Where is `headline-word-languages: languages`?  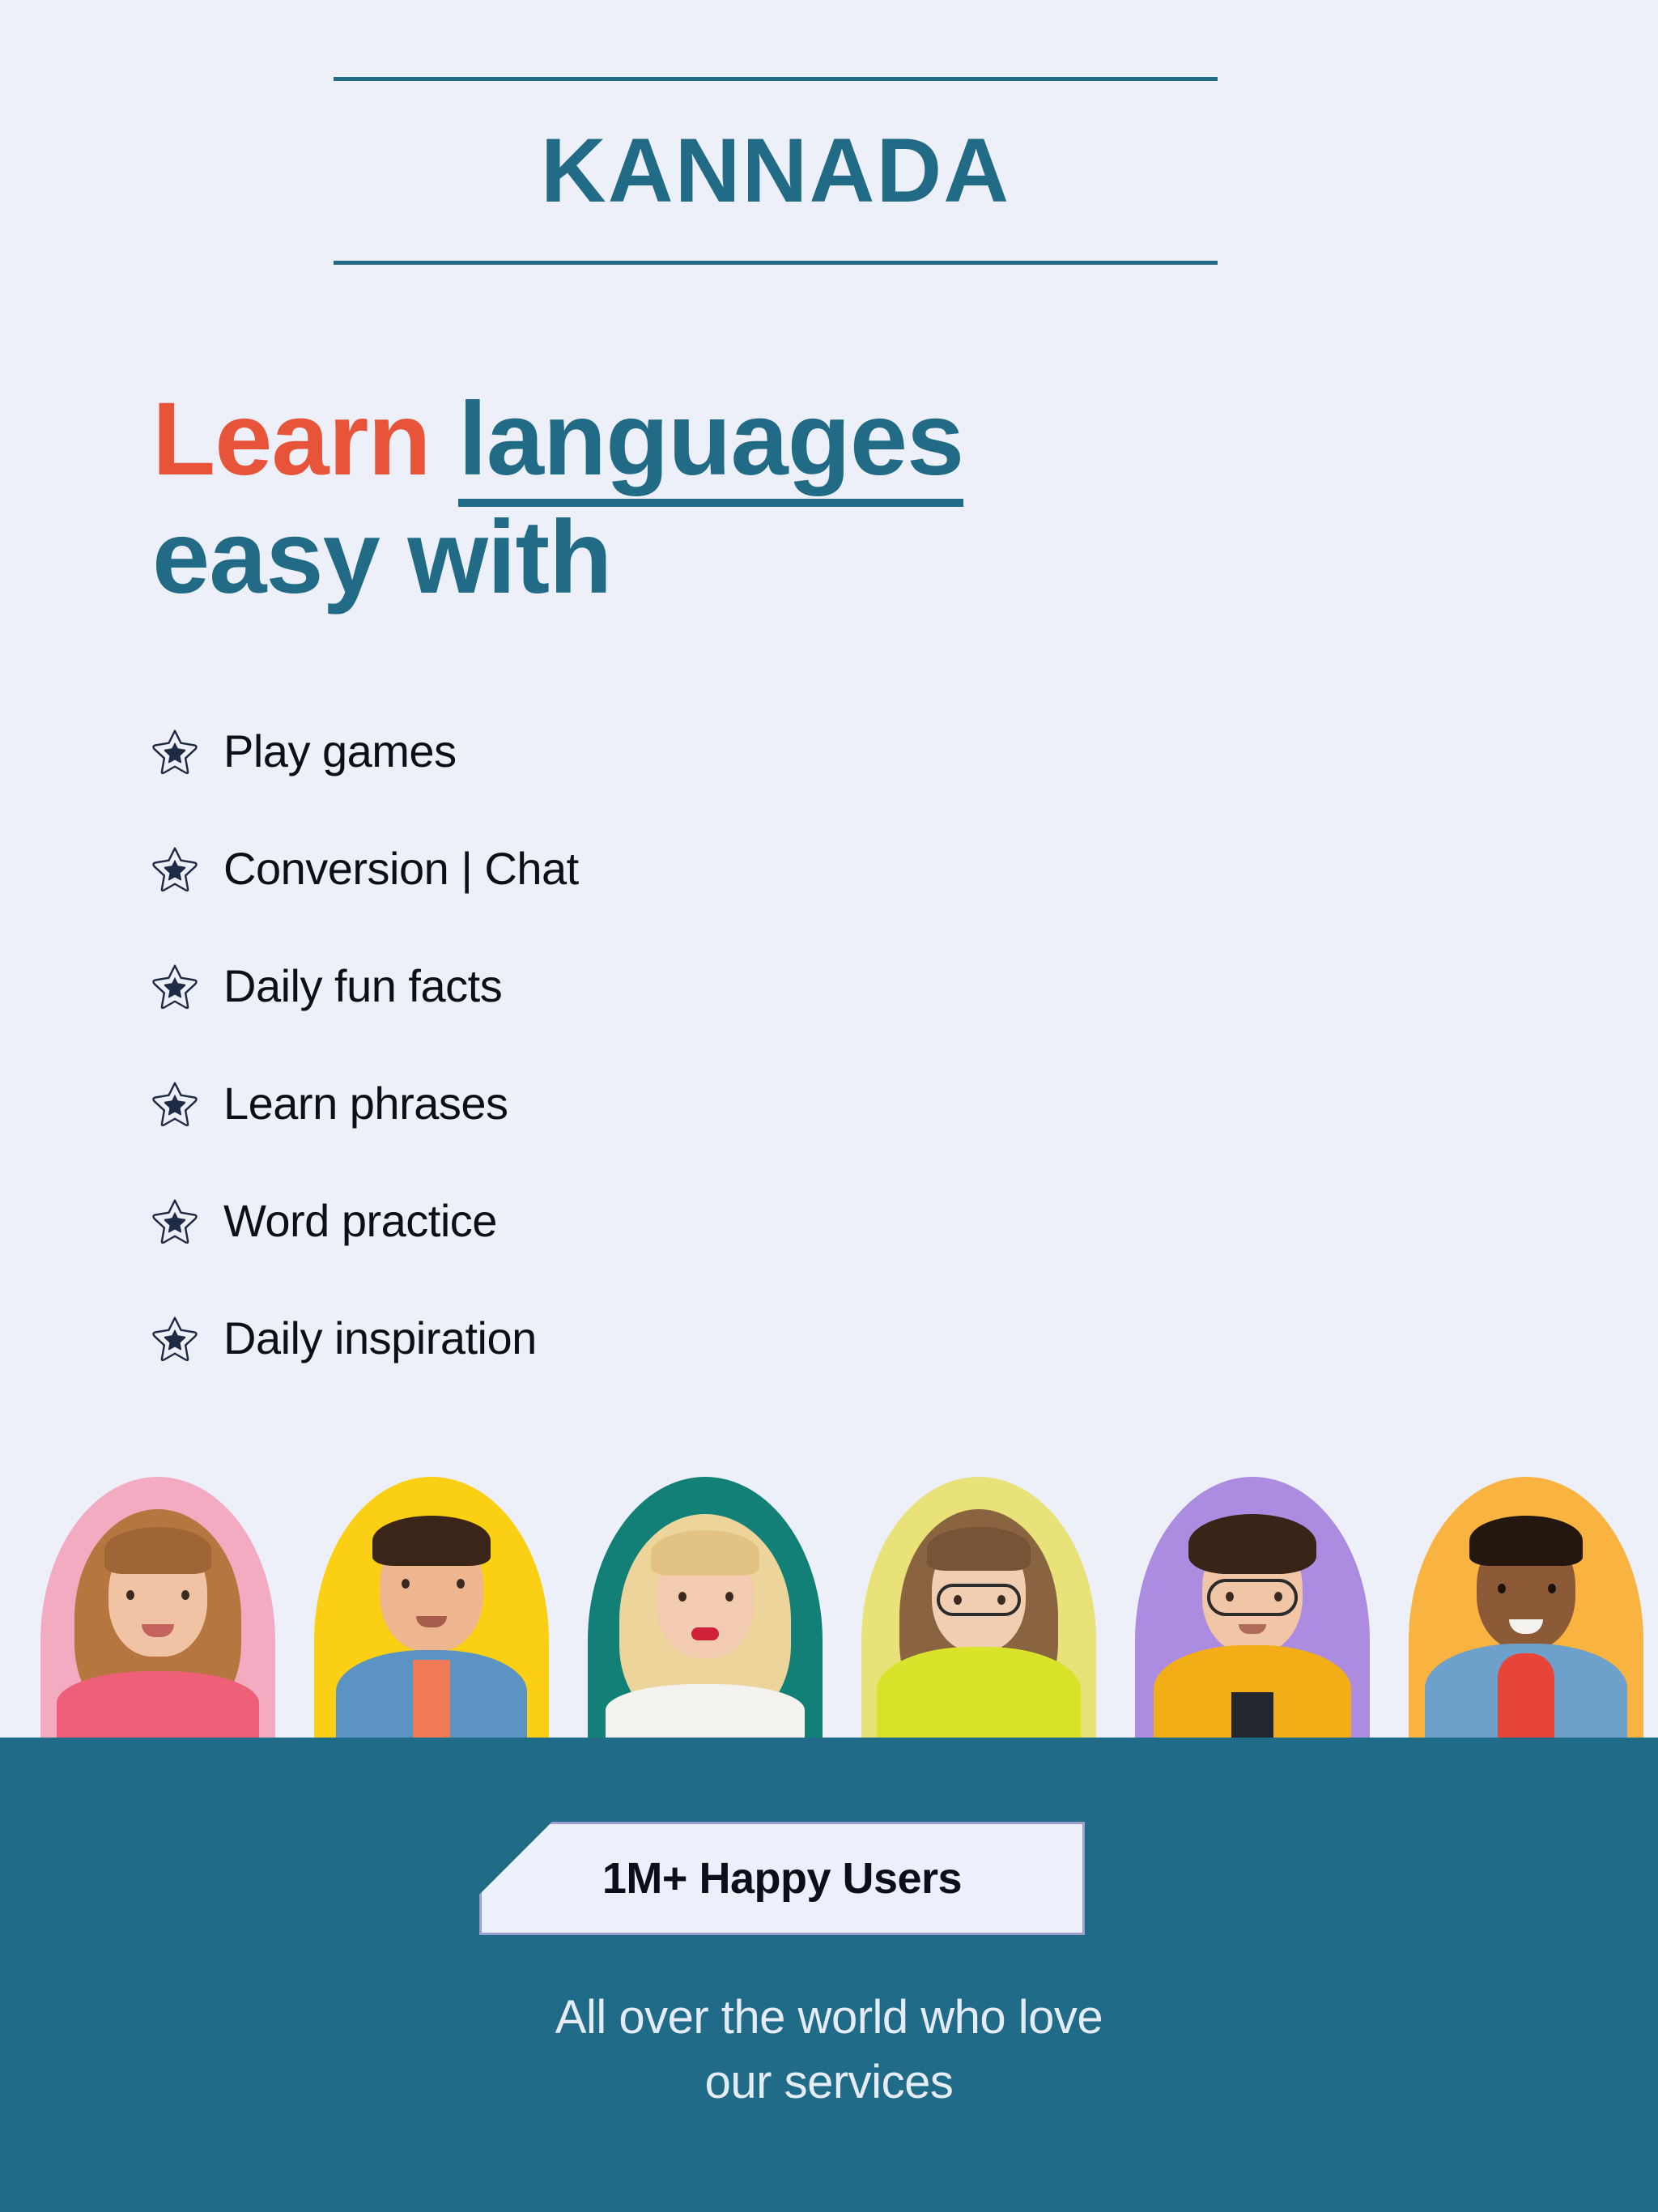
headline-word-languages: languages is located at coordinates (711, 444).